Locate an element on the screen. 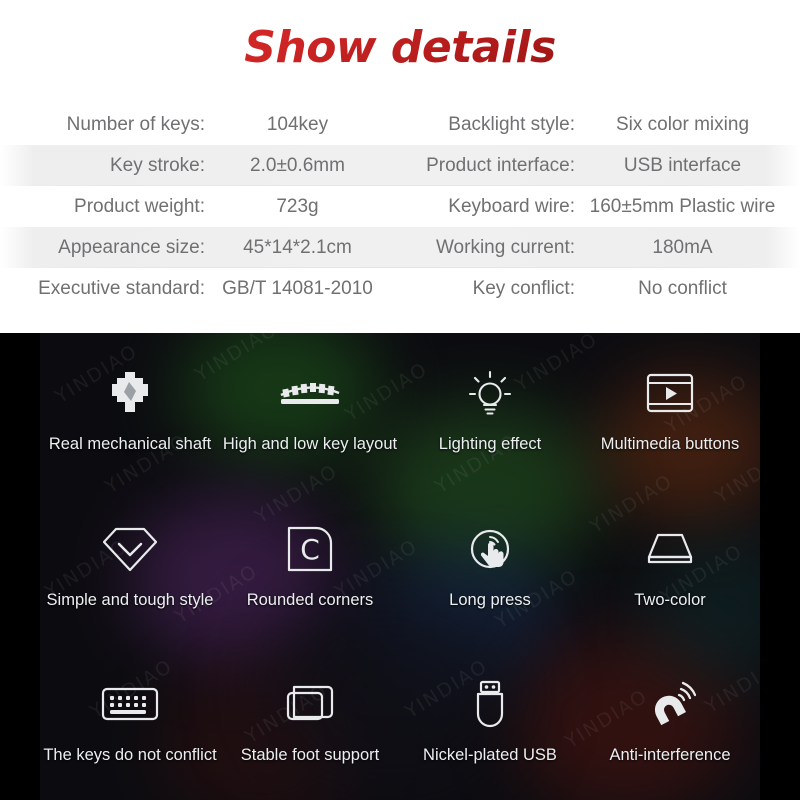  feature-item-anti-interference: Anti-interference is located at coordinates (670, 722).